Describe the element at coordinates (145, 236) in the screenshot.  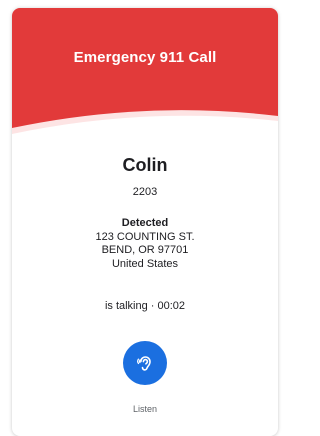
I see `address-street: 123 COUNTING ST.` at that location.